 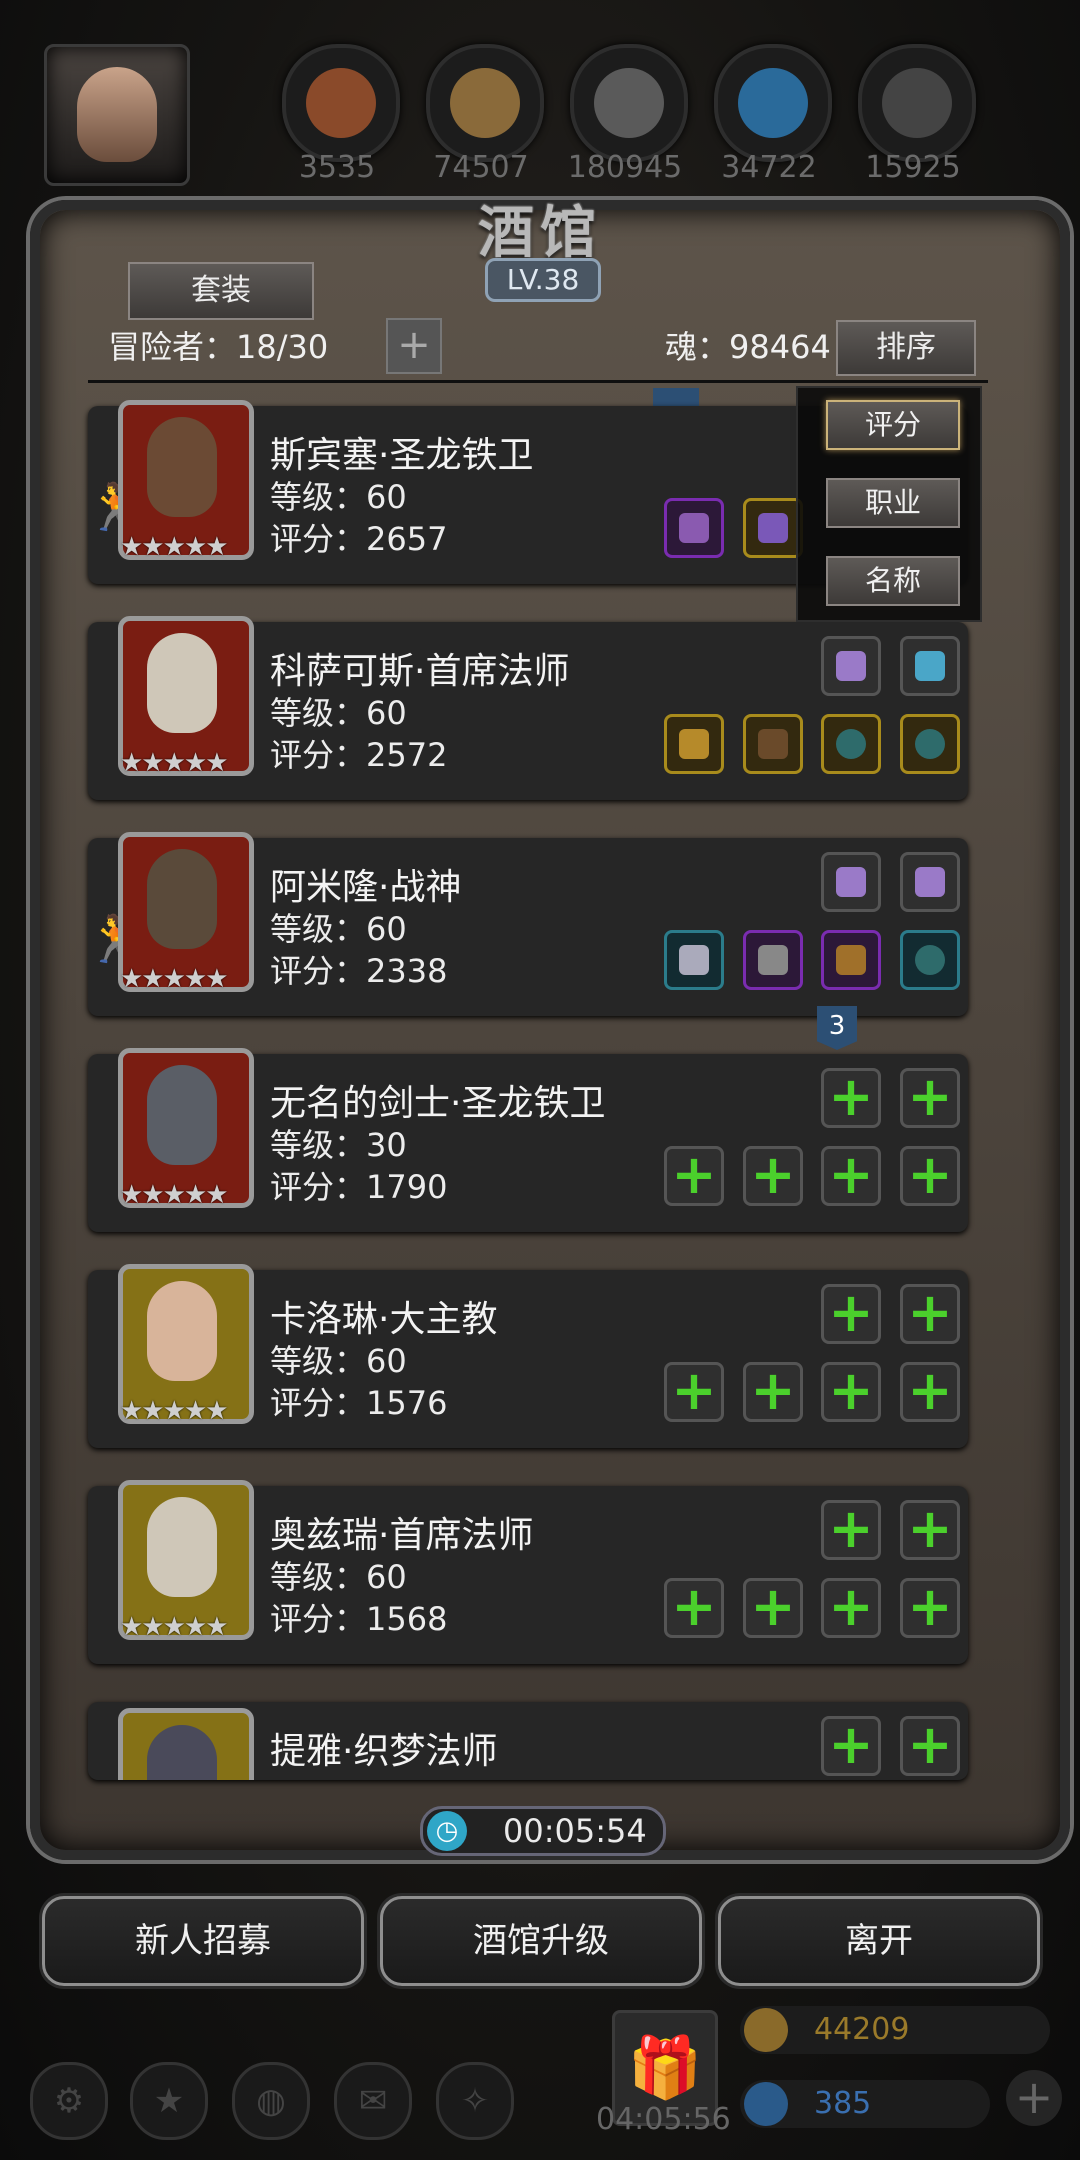 What do you see at coordinates (359, 1187) in the screenshot?
I see `hero-score: 评分：1790` at bounding box center [359, 1187].